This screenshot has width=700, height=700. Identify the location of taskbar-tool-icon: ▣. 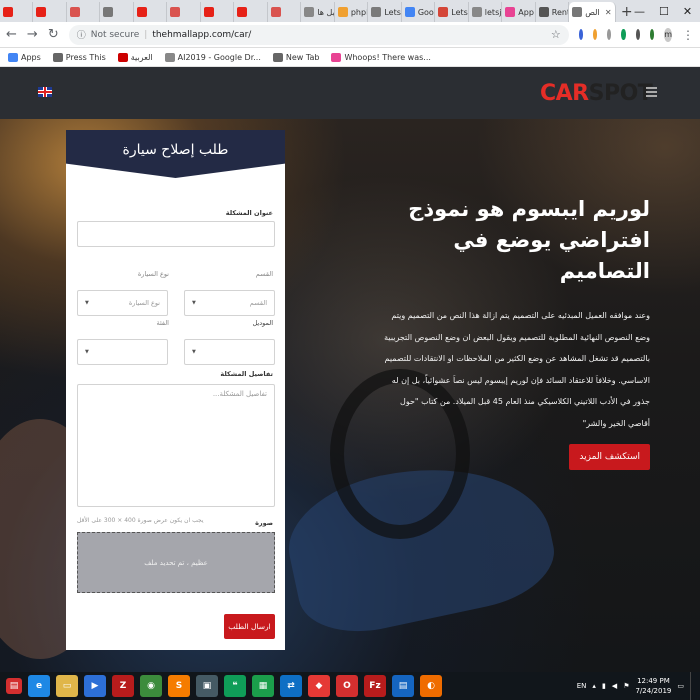
(207, 686).